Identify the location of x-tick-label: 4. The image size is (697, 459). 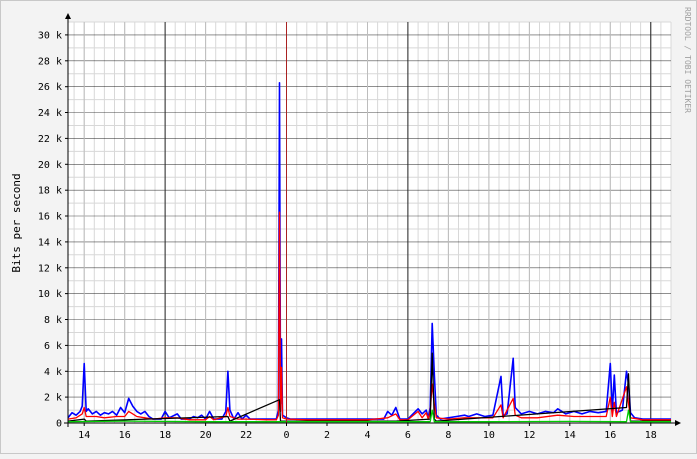
(367, 435).